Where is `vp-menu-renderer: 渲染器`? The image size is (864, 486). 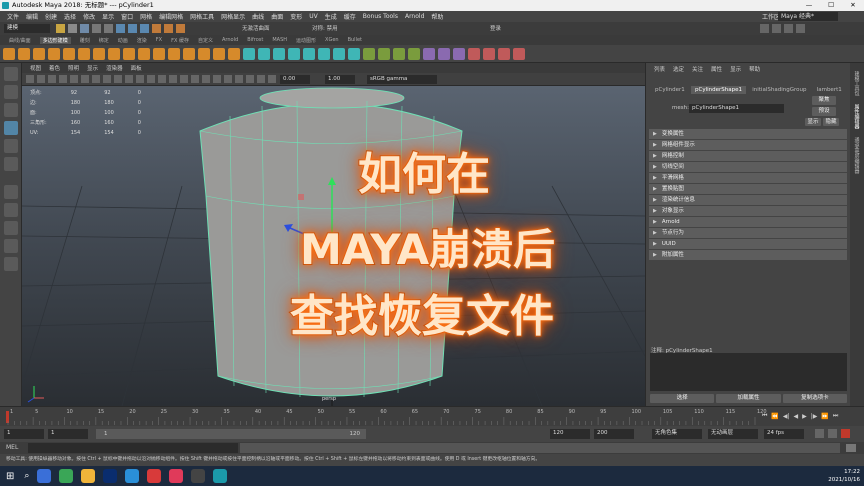 vp-menu-renderer: 渲染器 is located at coordinates (114, 68).